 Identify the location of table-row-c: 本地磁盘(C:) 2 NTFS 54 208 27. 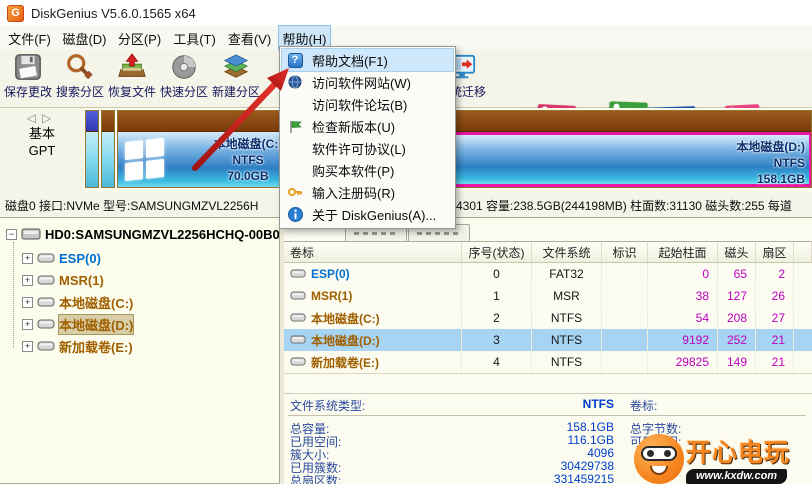
(548, 318).